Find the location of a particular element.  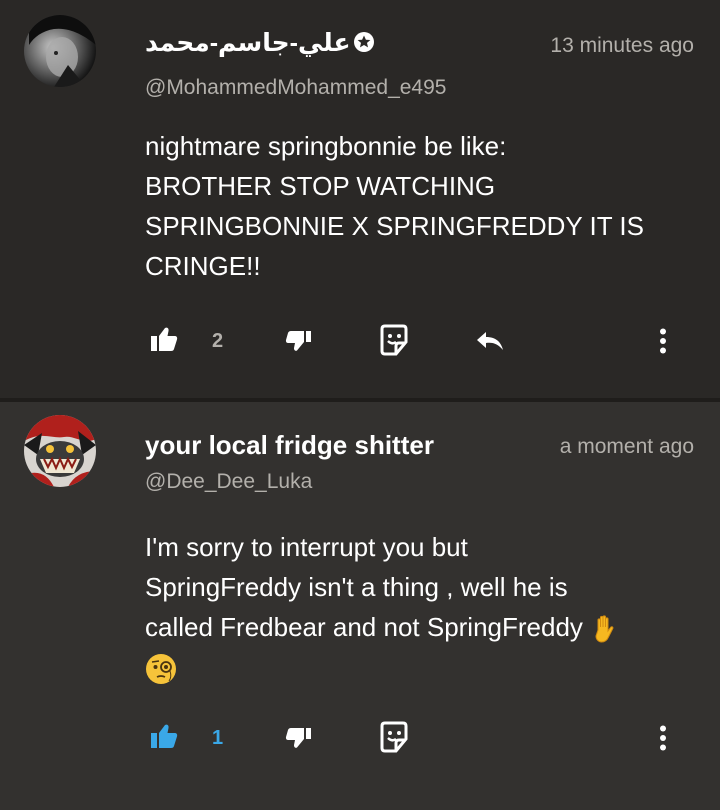

timestamp: 13 minutes ago is located at coordinates (622, 45).